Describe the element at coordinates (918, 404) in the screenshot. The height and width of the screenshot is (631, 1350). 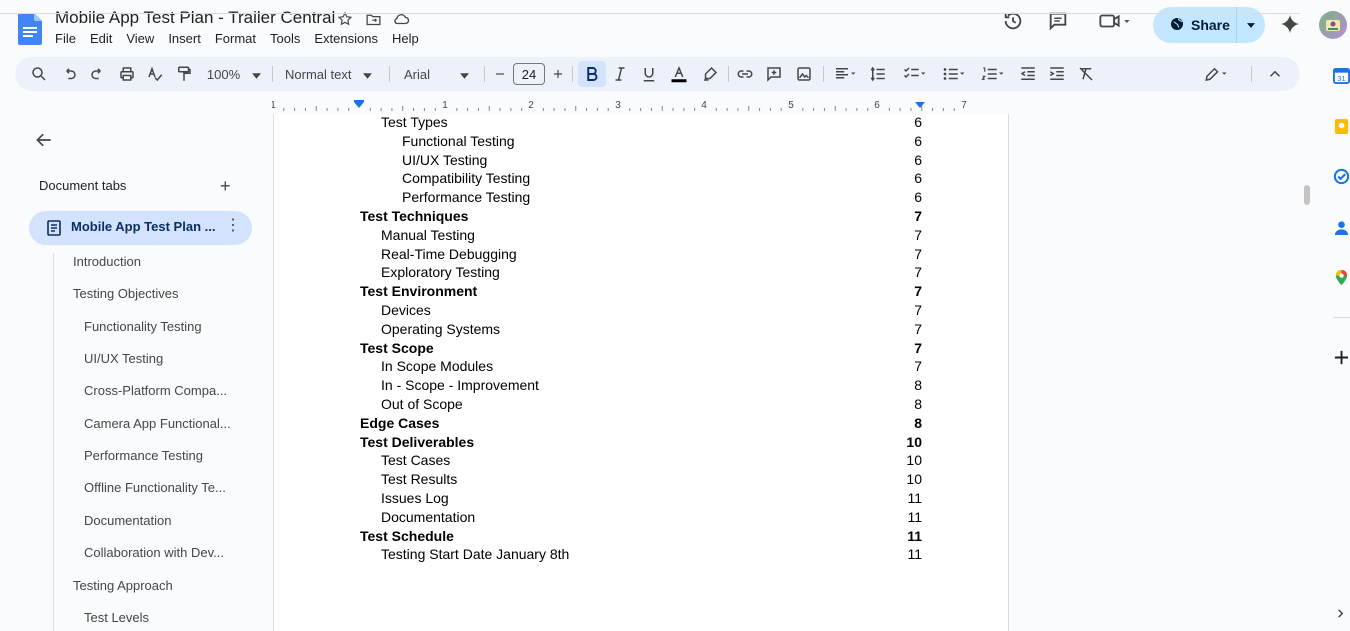
I see `toc-entry-page: 8` at that location.